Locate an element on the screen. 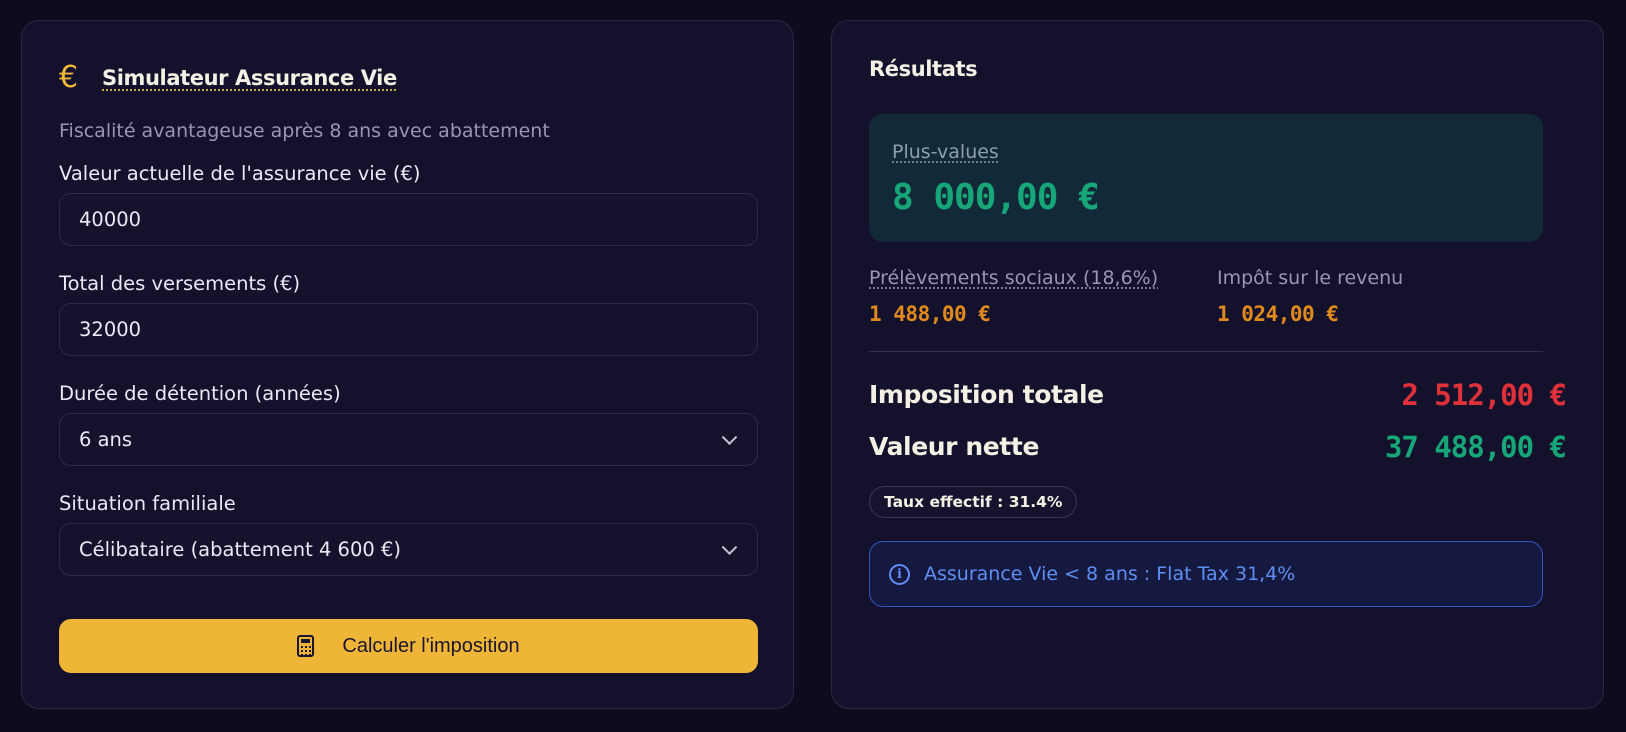  holding-duration-label: Durée de détention (années) is located at coordinates (200, 393).